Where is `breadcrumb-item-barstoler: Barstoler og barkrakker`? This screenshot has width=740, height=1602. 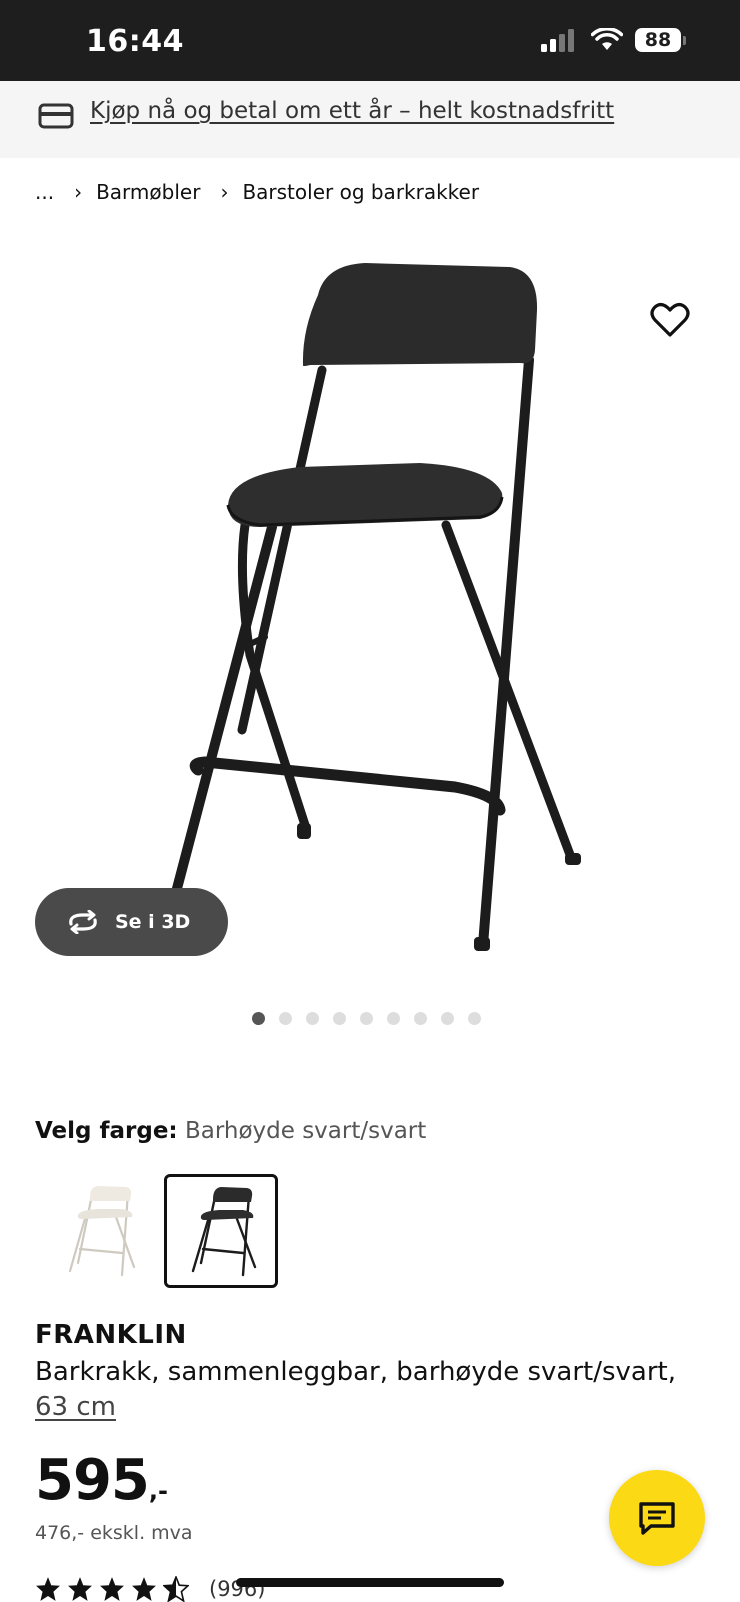 breadcrumb-item-barstoler: Barstoler og barkrakker is located at coordinates (360, 192).